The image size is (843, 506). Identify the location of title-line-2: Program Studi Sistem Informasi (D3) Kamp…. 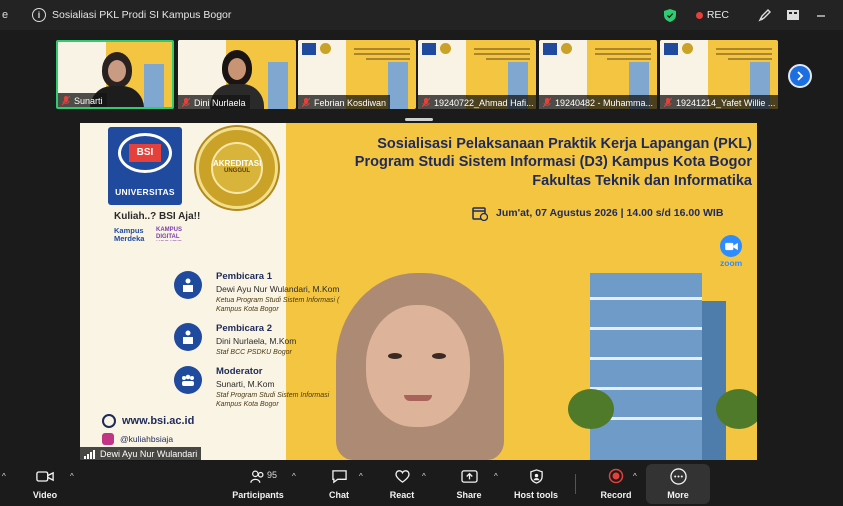
(553, 162).